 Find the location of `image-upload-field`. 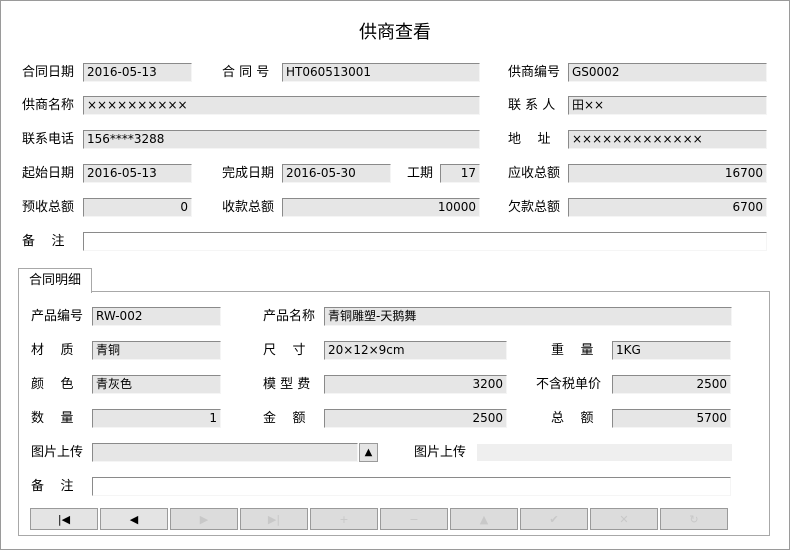

image-upload-field is located at coordinates (225, 452).